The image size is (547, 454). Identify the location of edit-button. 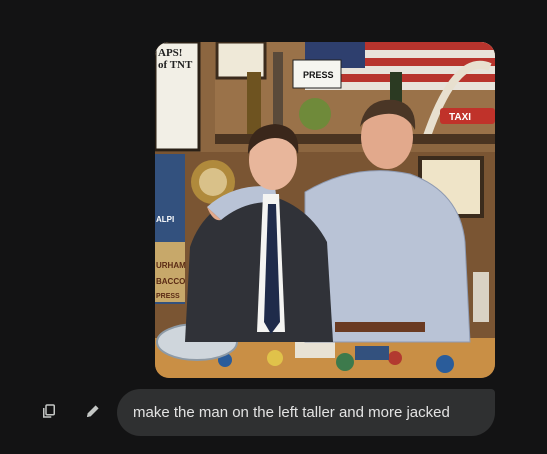
(93, 411).